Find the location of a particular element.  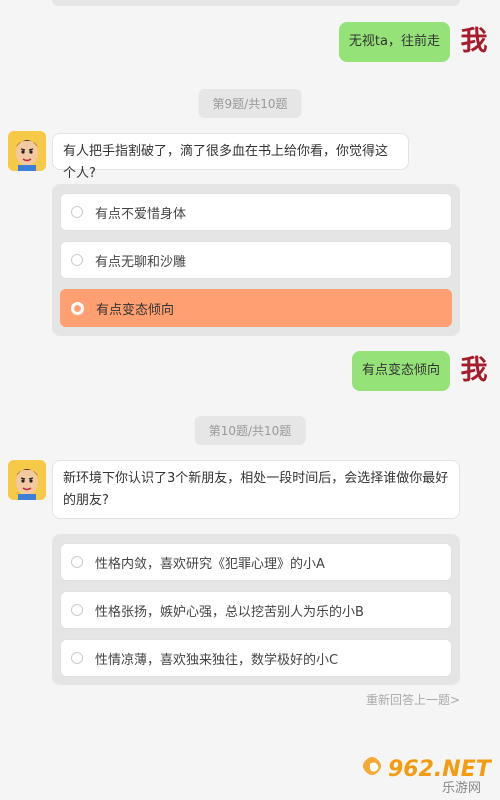

option-item: 性格内敛，喜欢研究《犯罪心理》的小A is located at coordinates (256, 562).